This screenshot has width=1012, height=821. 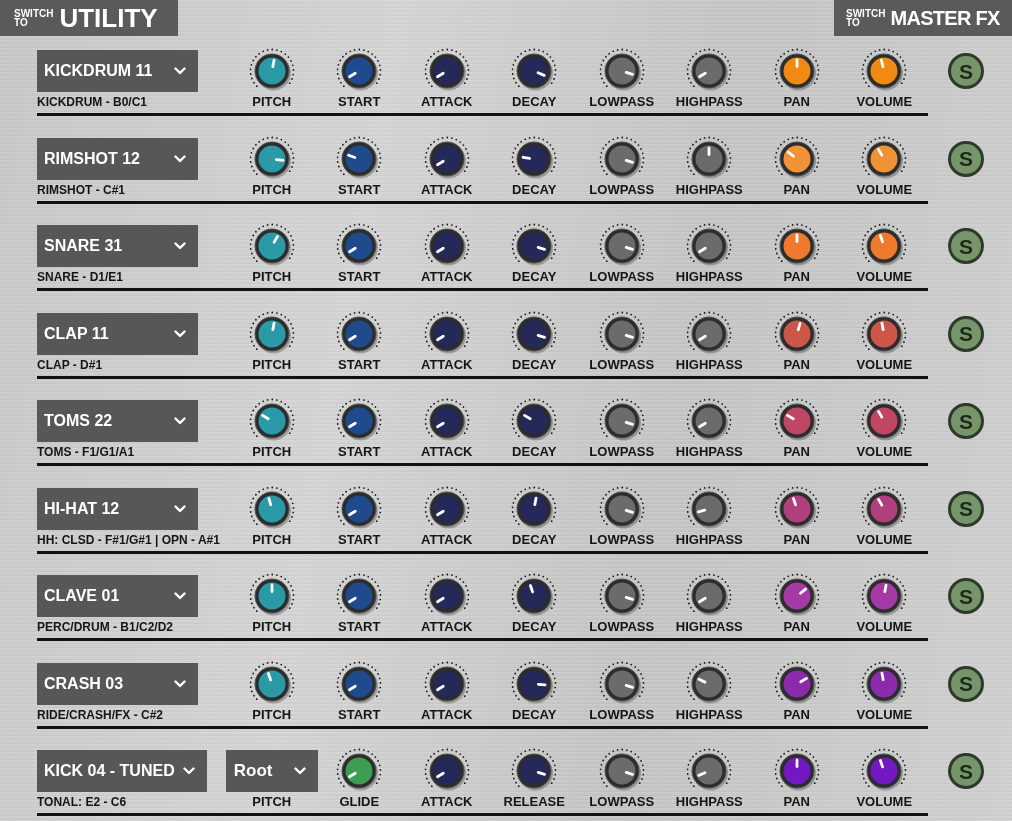 I want to click on preset-dropdown: CLAVE 01, so click(x=117, y=596).